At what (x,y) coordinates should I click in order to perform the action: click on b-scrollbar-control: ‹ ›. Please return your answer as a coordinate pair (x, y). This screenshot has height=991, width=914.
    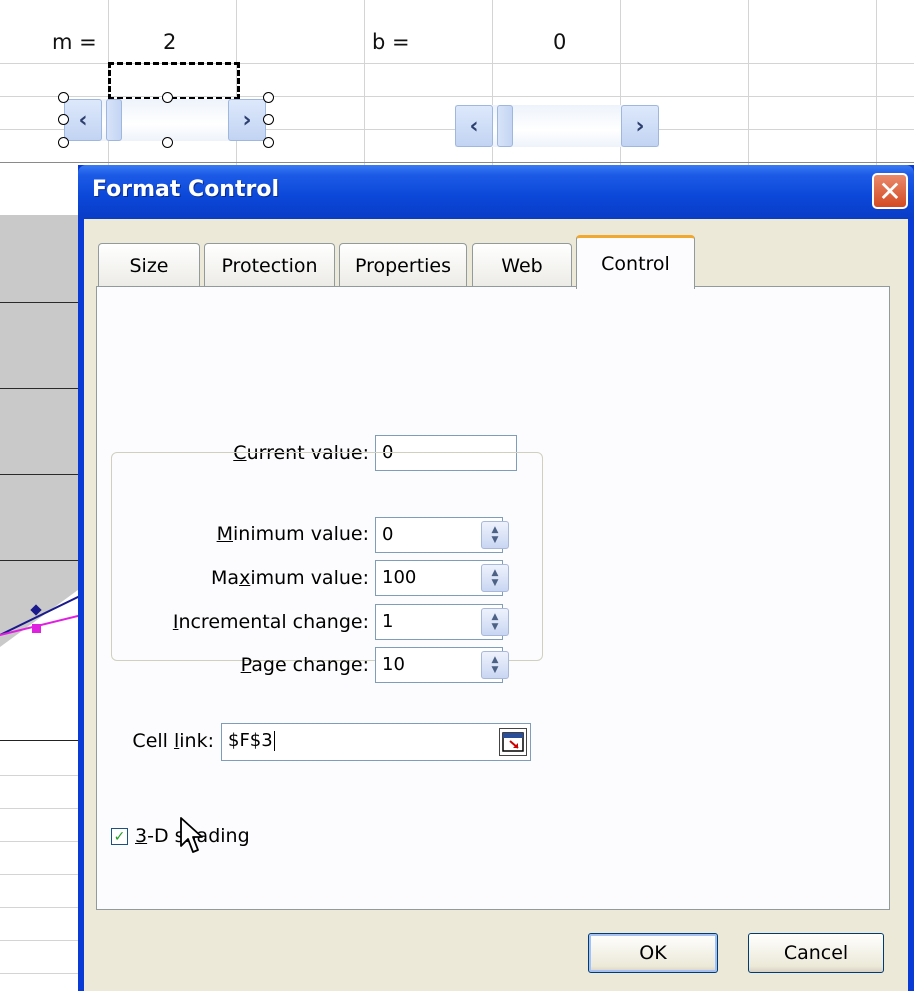
    Looking at the image, I should click on (557, 126).